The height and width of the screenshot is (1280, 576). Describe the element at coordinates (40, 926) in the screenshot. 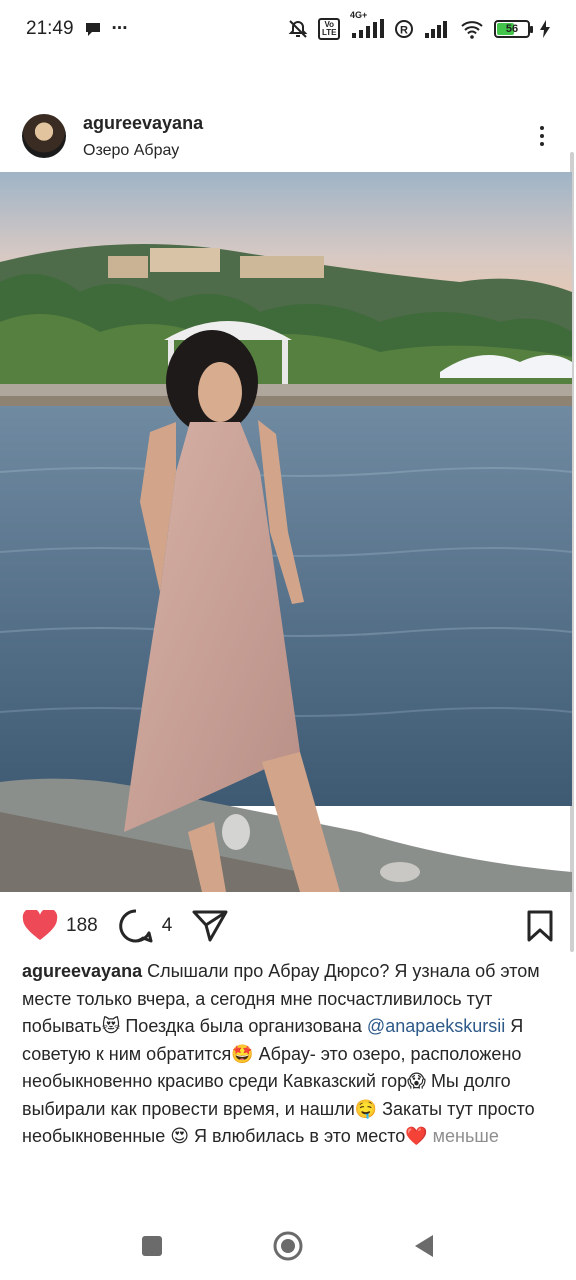

I see `heart-icon` at that location.